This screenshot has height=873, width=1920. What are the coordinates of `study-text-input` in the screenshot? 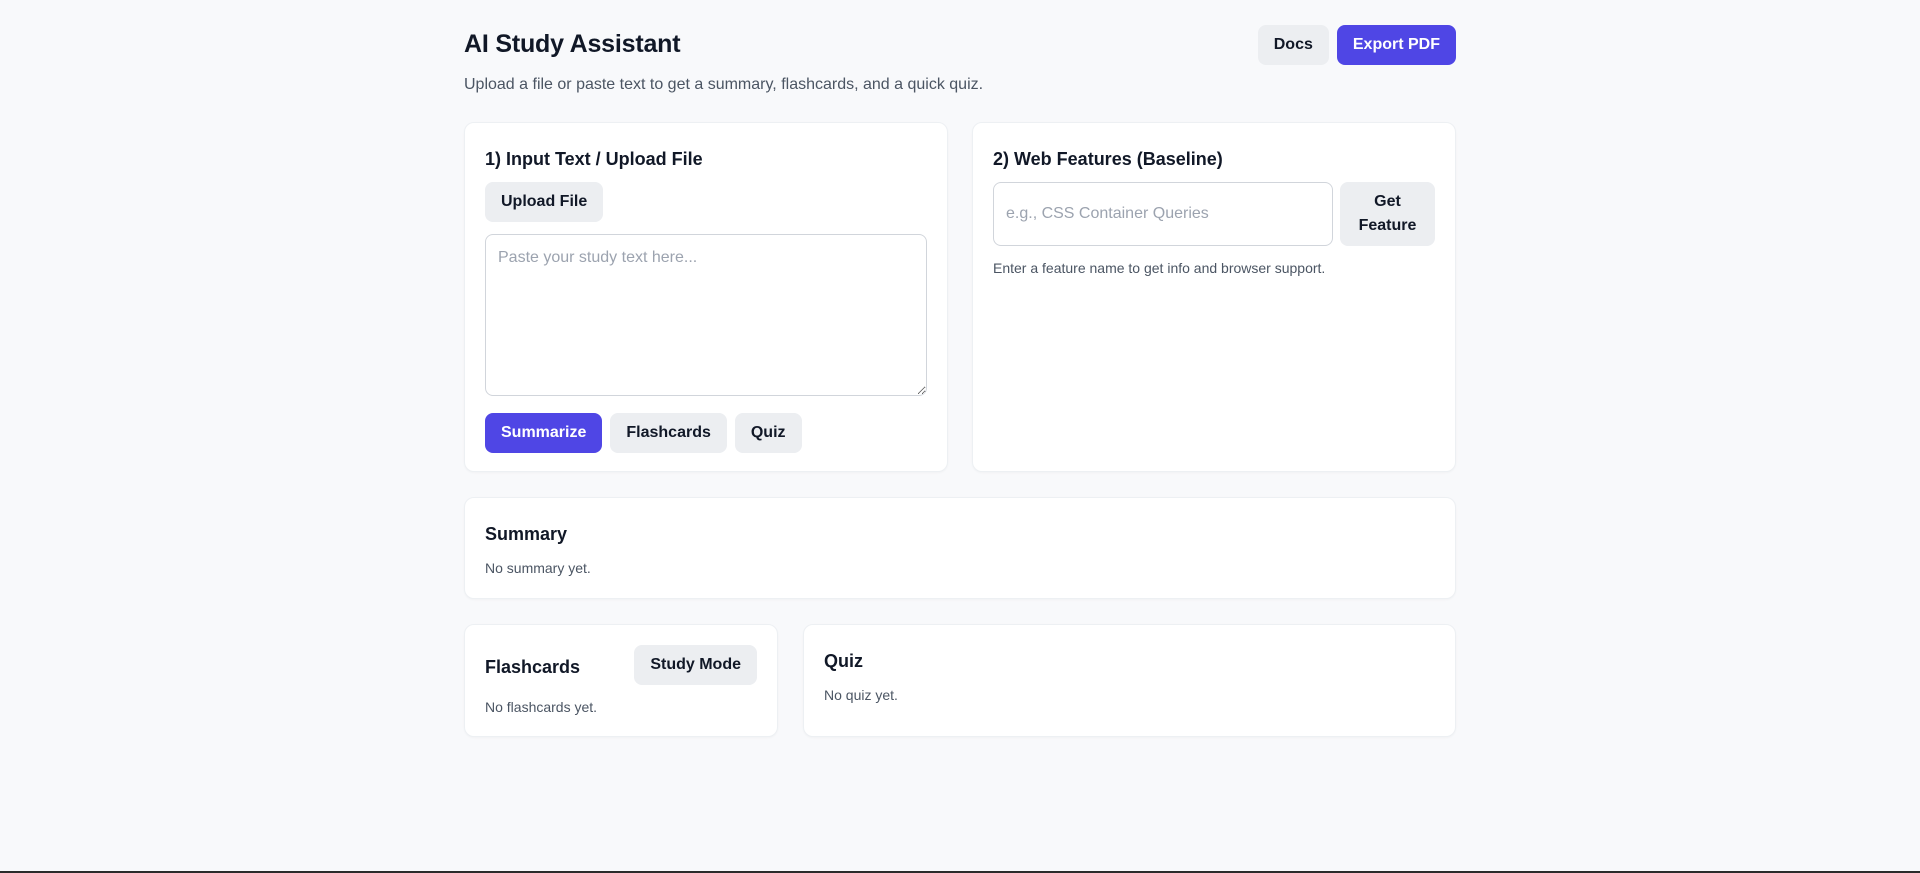 It's located at (706, 315).